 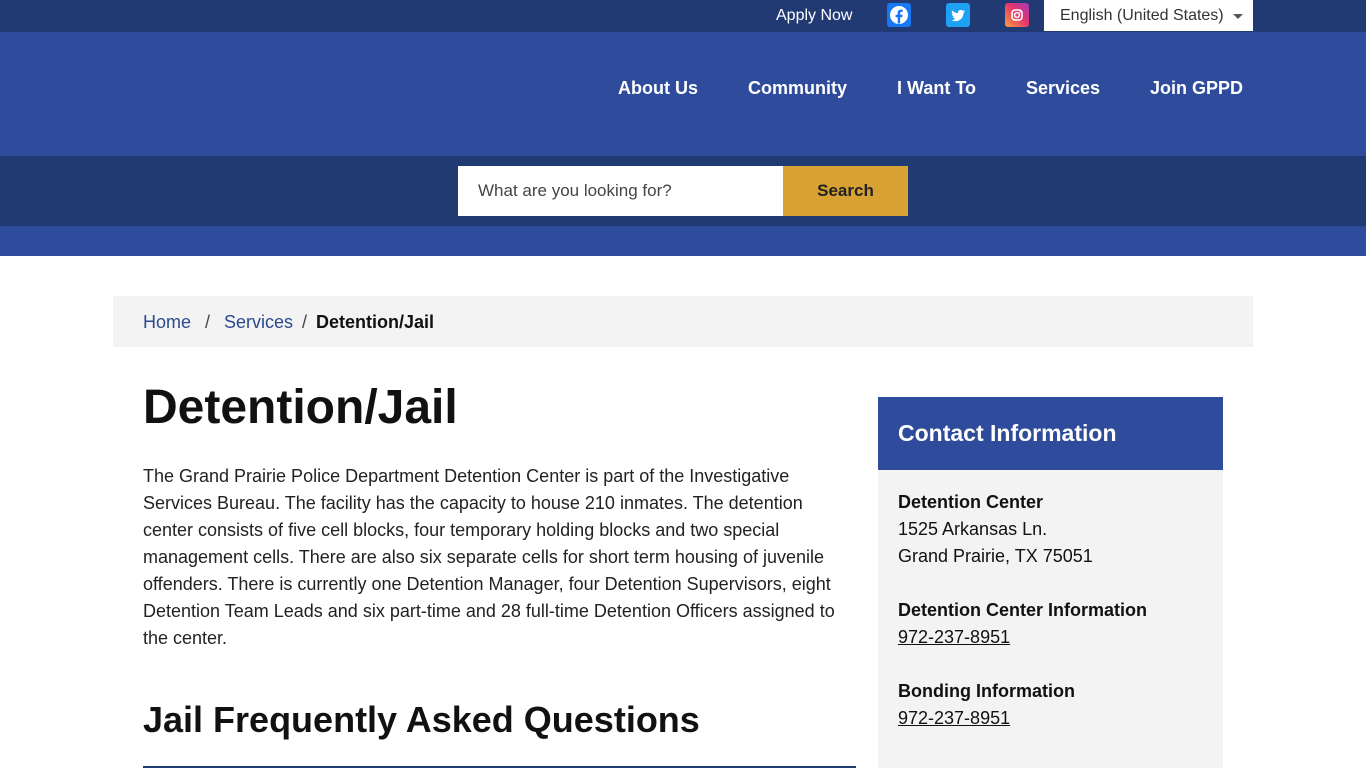 What do you see at coordinates (1196, 88) in the screenshot?
I see `nav-item-join-gppd: Join GPPD` at bounding box center [1196, 88].